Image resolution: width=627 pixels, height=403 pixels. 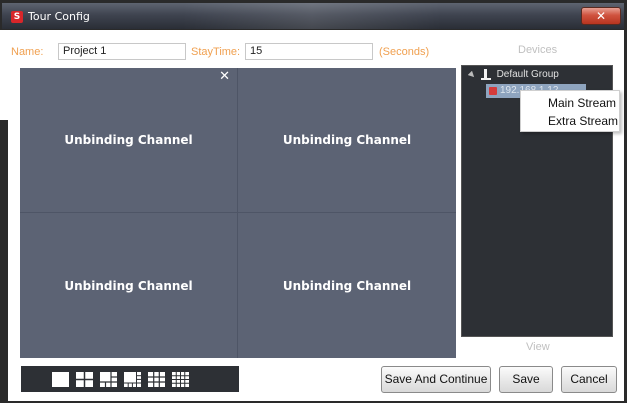 I want to click on layout-1plus5-icon, so click(x=108, y=379).